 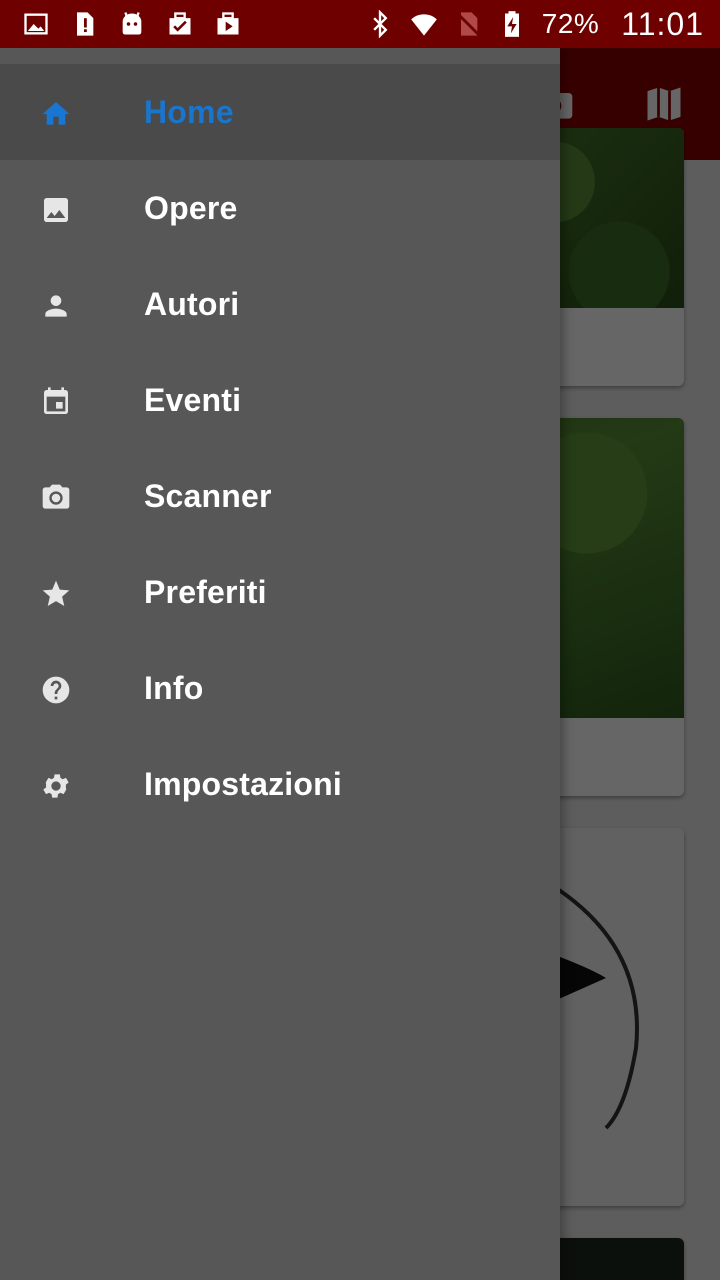 I want to click on nav-item-label: Info, so click(x=174, y=688).